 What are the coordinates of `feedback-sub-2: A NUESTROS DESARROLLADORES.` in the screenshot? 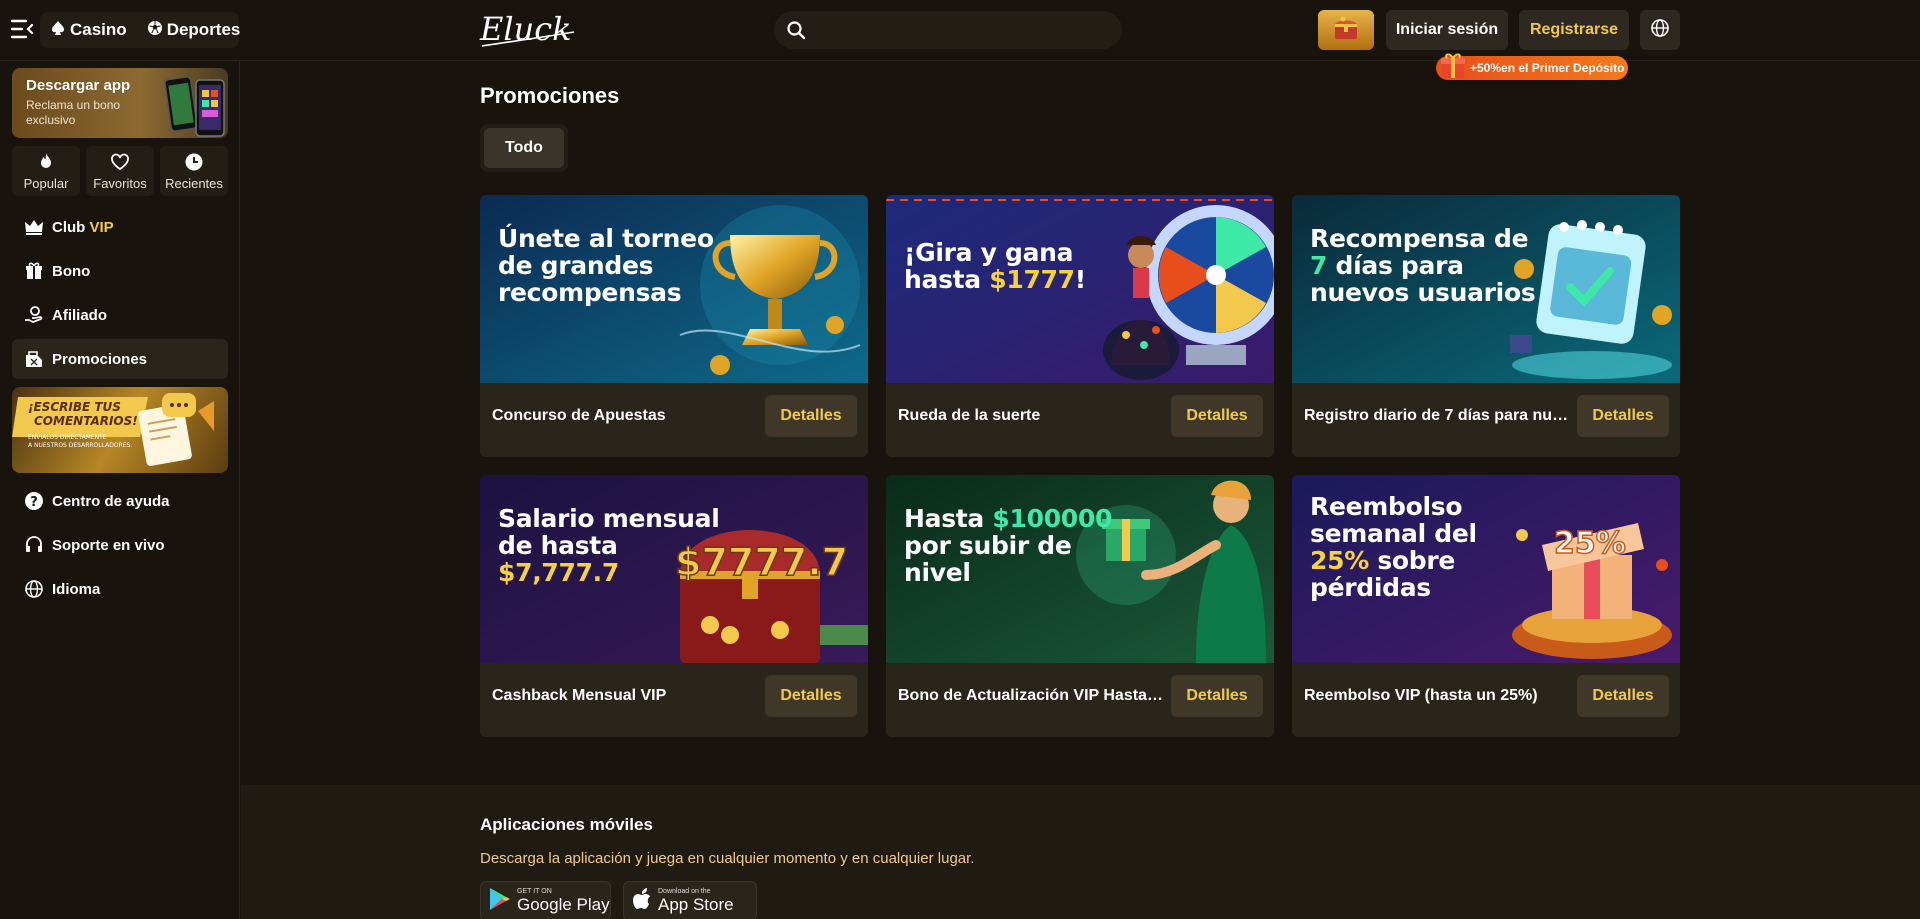 It's located at (80, 445).